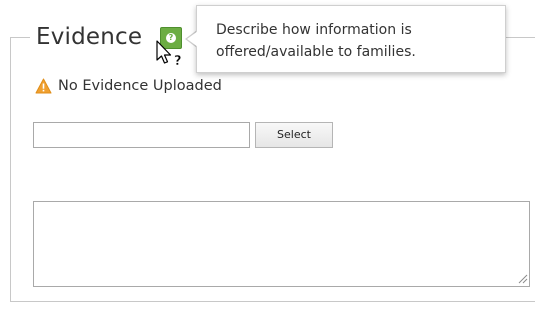 The width and height of the screenshot is (537, 324). What do you see at coordinates (523, 279) in the screenshot?
I see `resize-grip-icon` at bounding box center [523, 279].